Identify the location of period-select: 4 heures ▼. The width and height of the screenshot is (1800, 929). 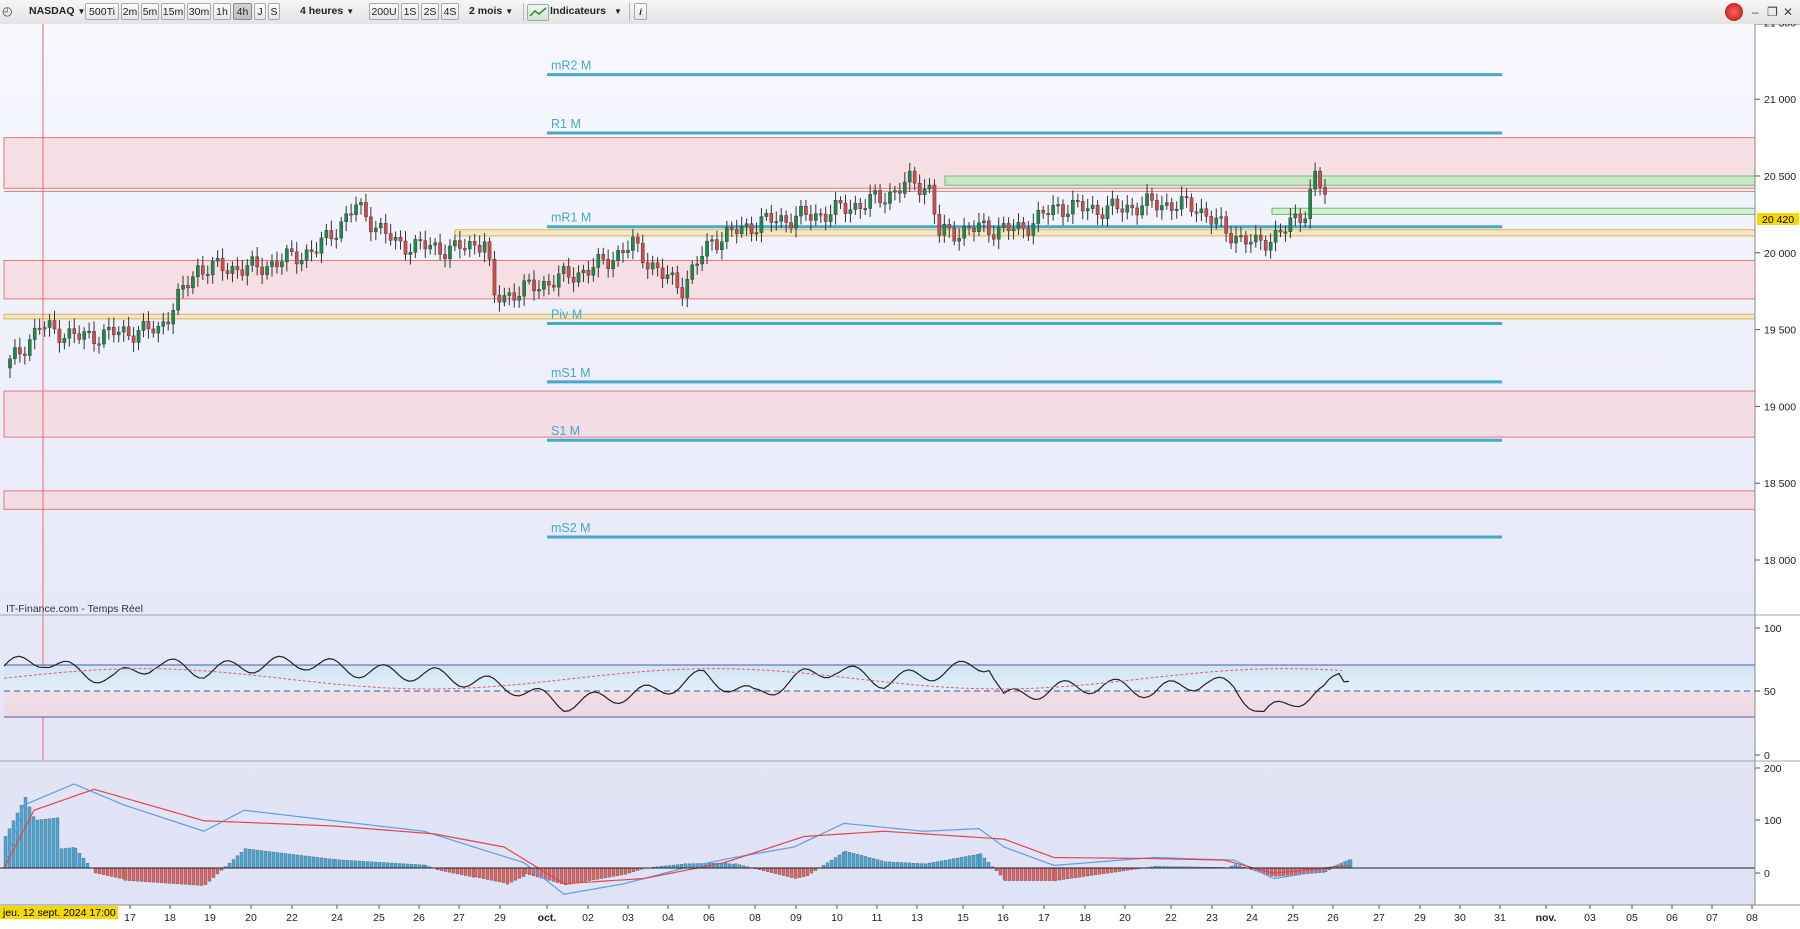
(332, 11).